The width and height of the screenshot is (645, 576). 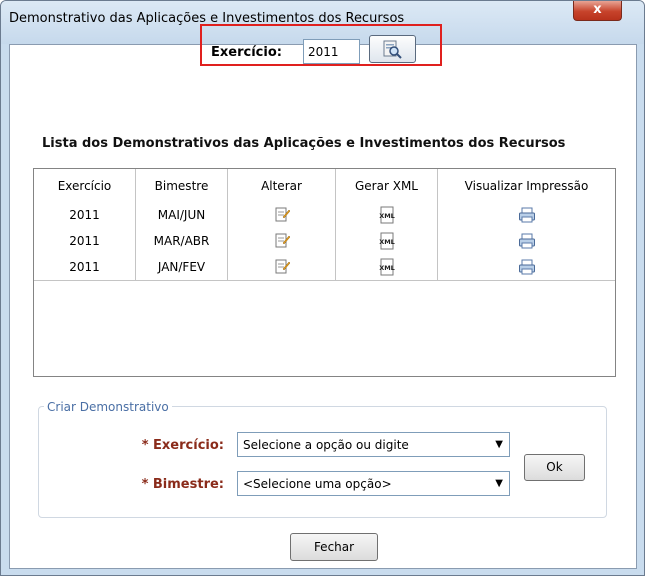 What do you see at coordinates (182, 185) in the screenshot?
I see `column-header-bimestre: Bimestre` at bounding box center [182, 185].